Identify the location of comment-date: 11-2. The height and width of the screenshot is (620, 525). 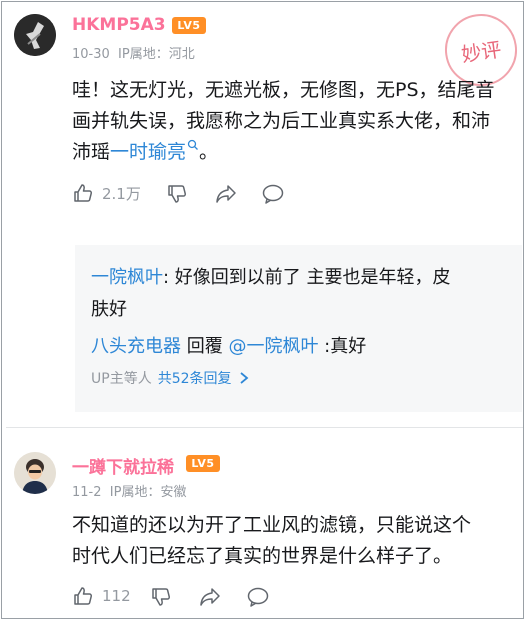
(87, 492).